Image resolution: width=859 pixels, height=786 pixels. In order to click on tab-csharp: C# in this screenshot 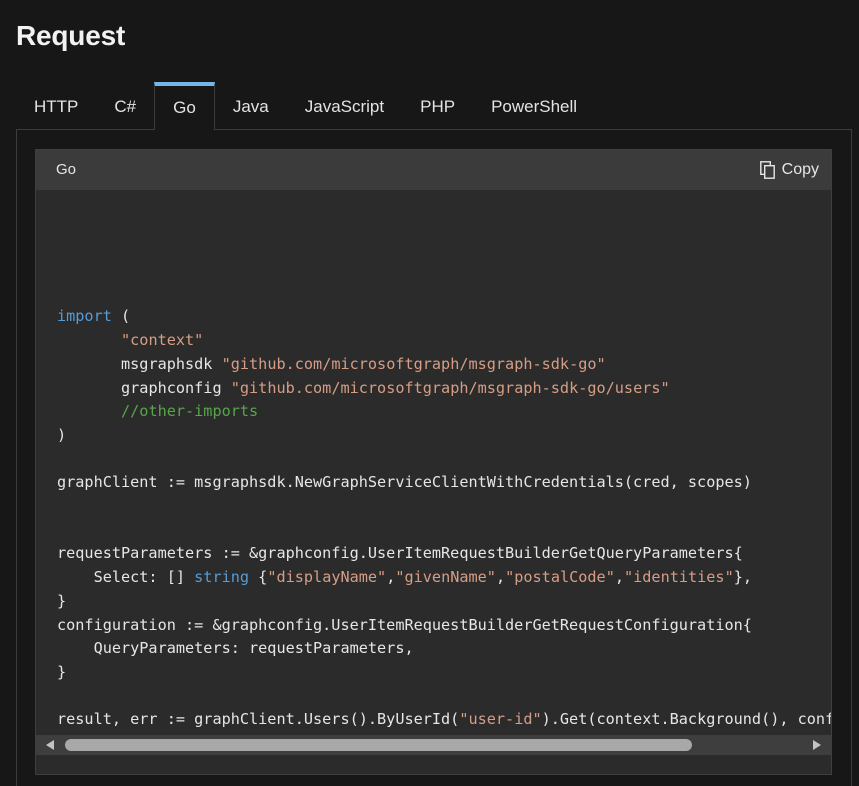, I will do `click(125, 105)`.